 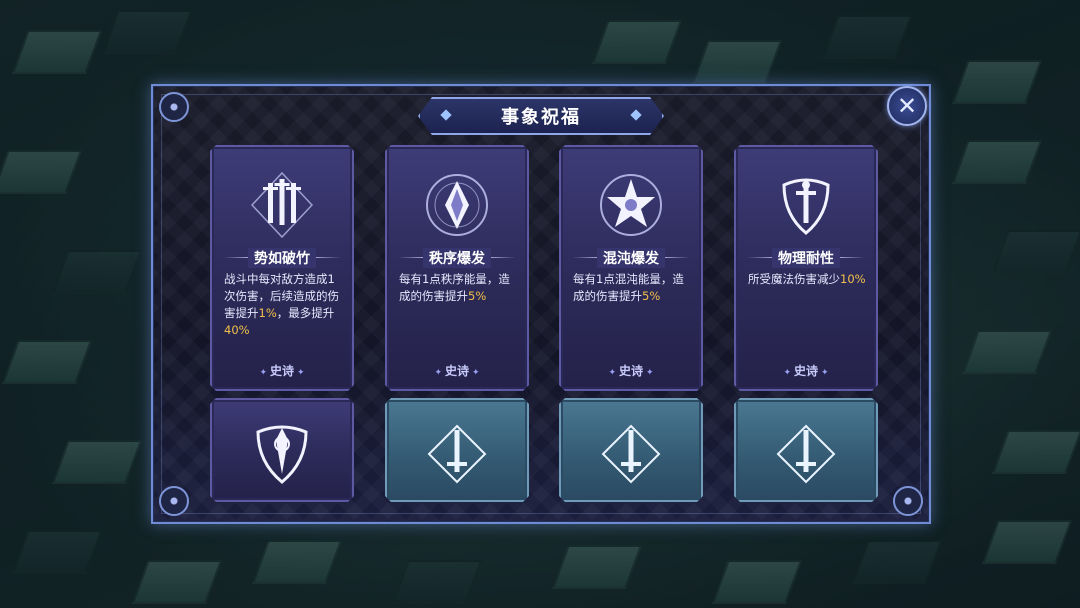 What do you see at coordinates (806, 258) in the screenshot?
I see `card-title: 物理耐性` at bounding box center [806, 258].